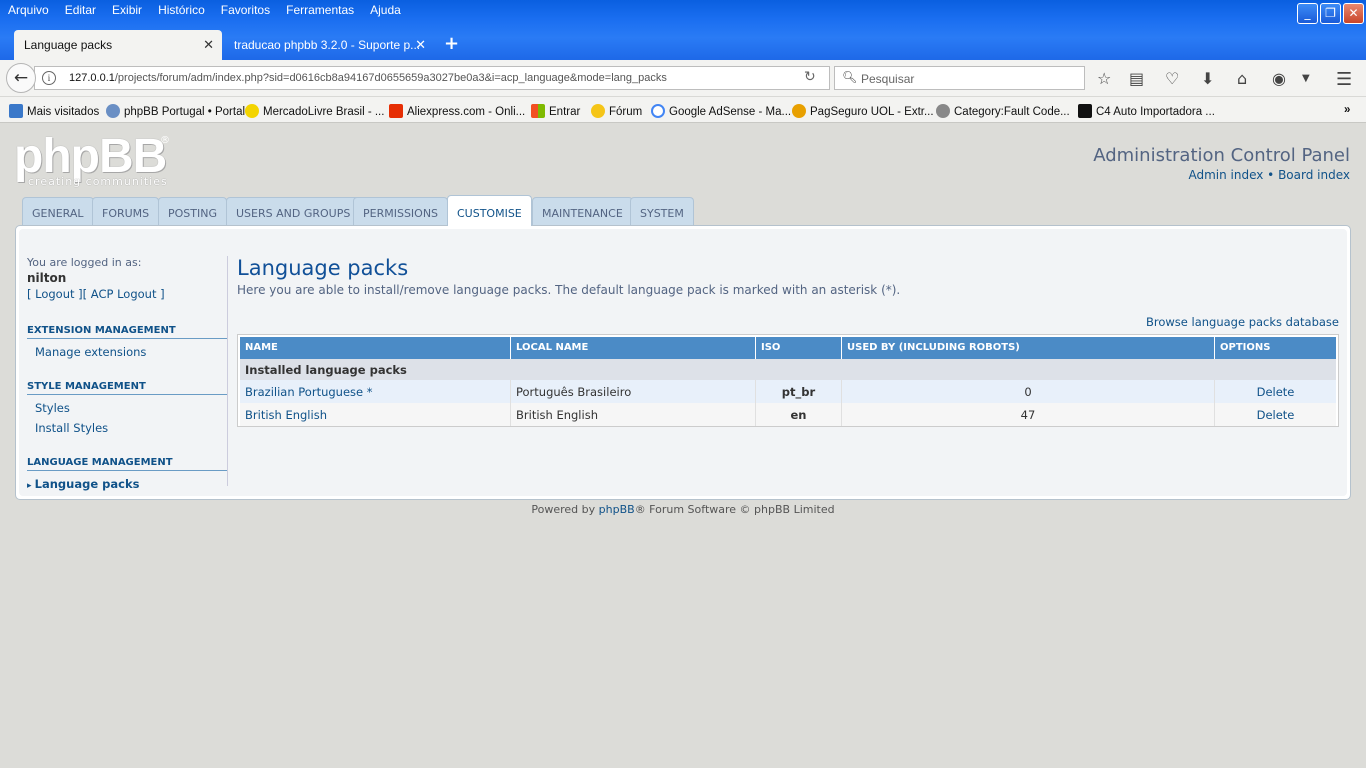  What do you see at coordinates (49, 78) in the screenshot?
I see `info-icon: i` at bounding box center [49, 78].